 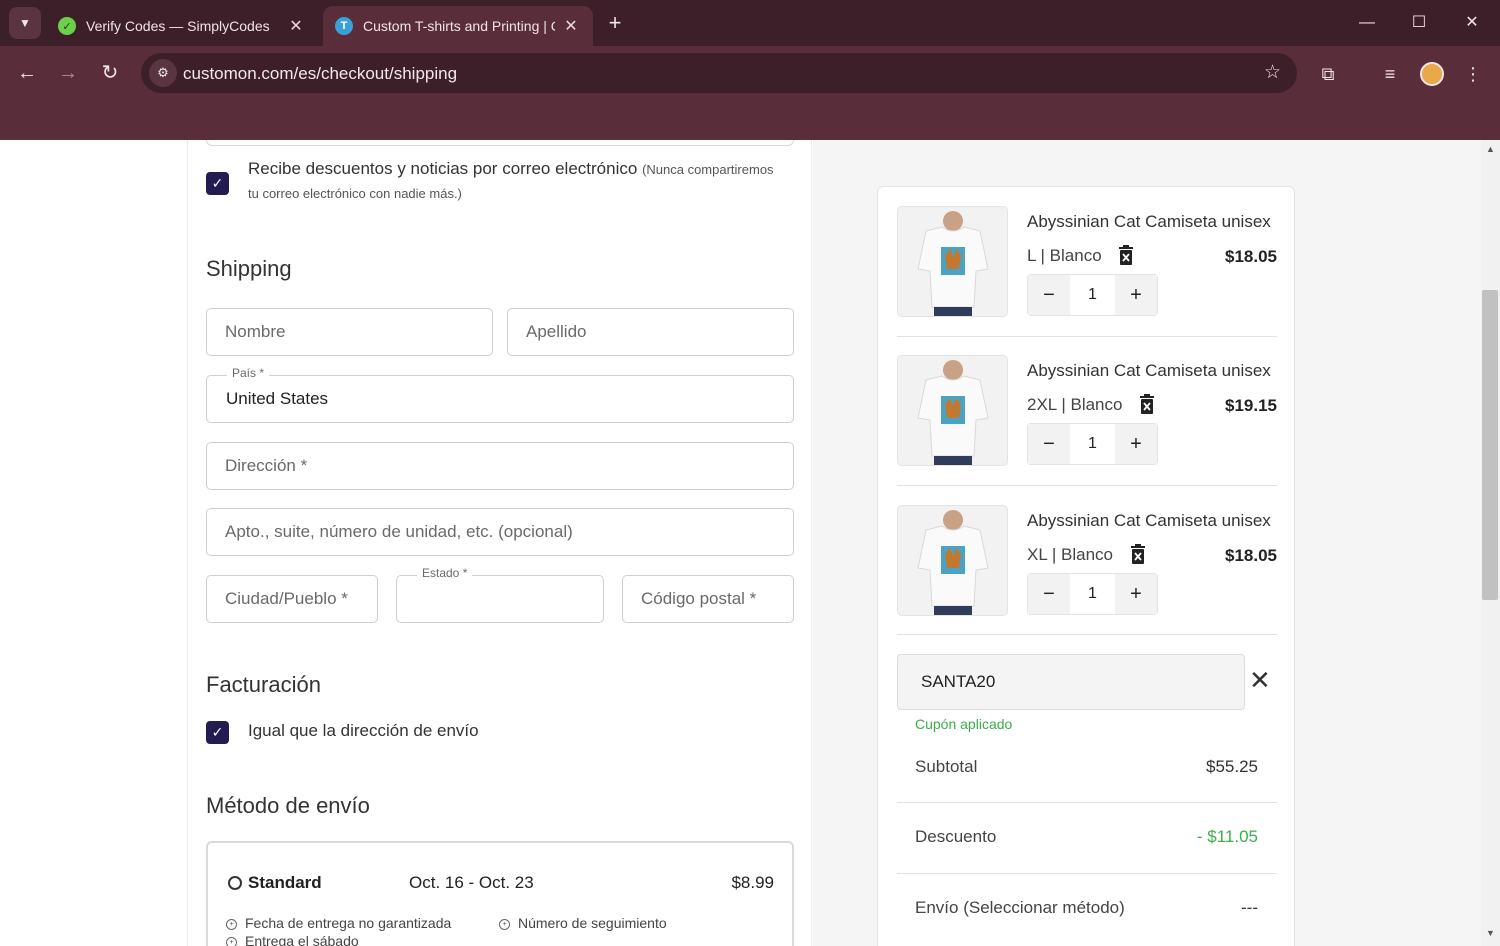 I want to click on discount-label: Descuento, so click(x=956, y=836).